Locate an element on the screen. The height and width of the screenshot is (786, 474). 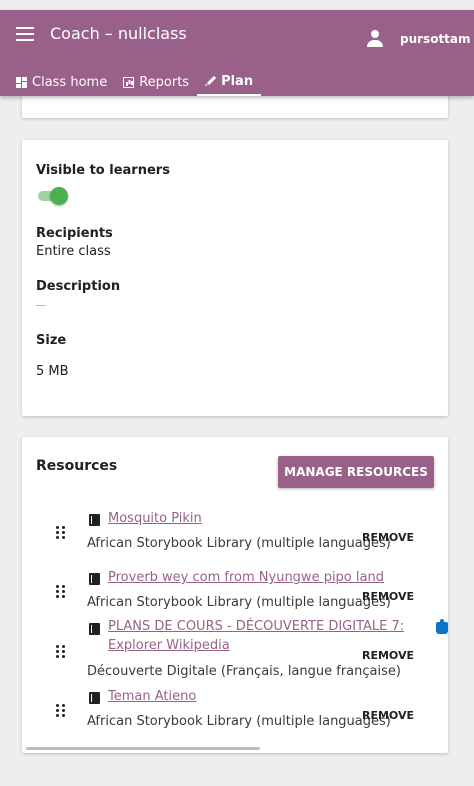
tab-class-home: Class home is located at coordinates (61, 82).